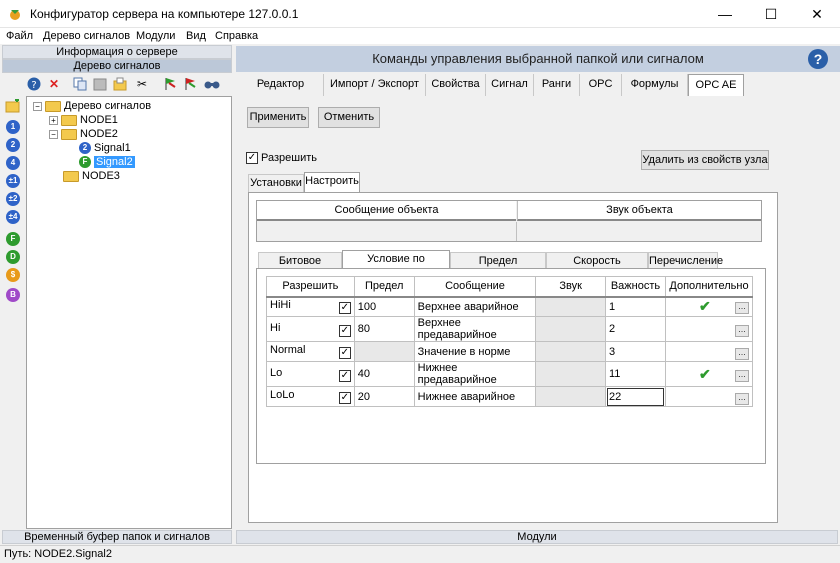 This screenshot has height=563, width=840. What do you see at coordinates (252, 158) in the screenshot?
I see `enable-checkbox: ✓` at bounding box center [252, 158].